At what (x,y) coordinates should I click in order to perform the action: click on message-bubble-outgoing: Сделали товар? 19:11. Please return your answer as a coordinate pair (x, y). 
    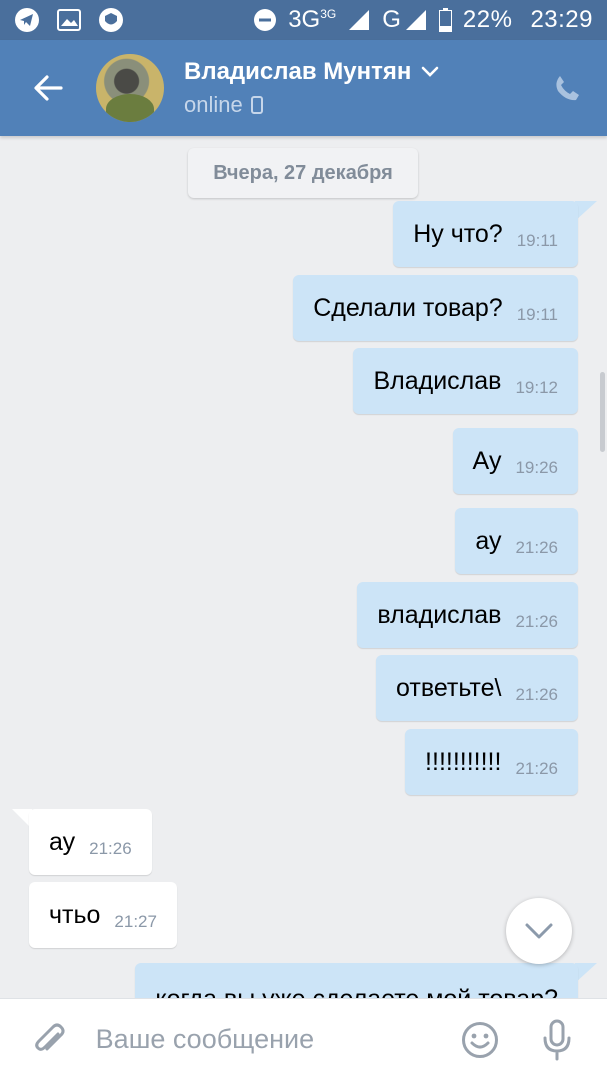
    Looking at the image, I should click on (435, 308).